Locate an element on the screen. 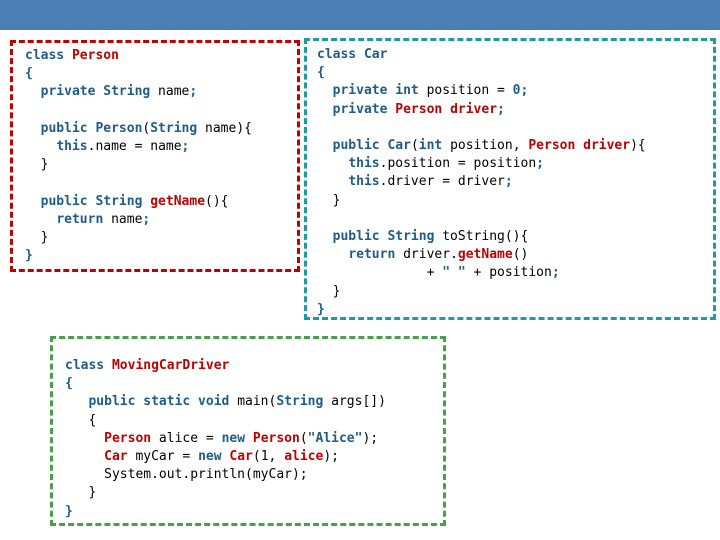  slide-top-bar is located at coordinates (360, 15).